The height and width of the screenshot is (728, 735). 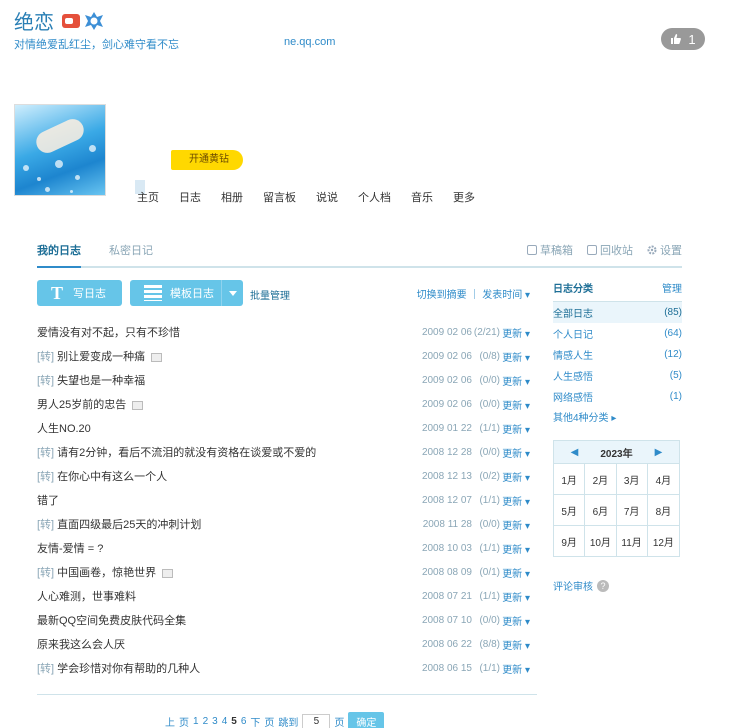 I want to click on blog-entry-row: 最新QQ空间免费皮肤代码全集 2008 07 10 (0/0) 更新 ▾, so click(x=283, y=620).